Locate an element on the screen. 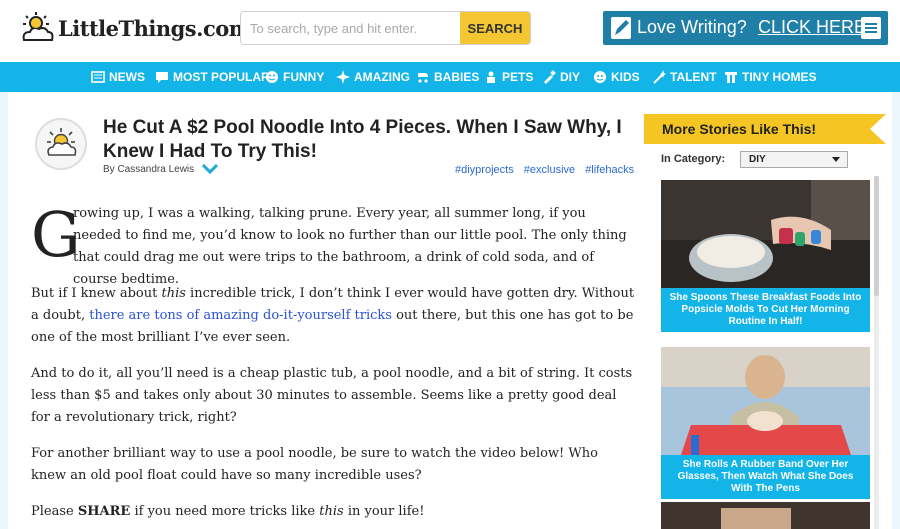  text: in your life! is located at coordinates (384, 511).